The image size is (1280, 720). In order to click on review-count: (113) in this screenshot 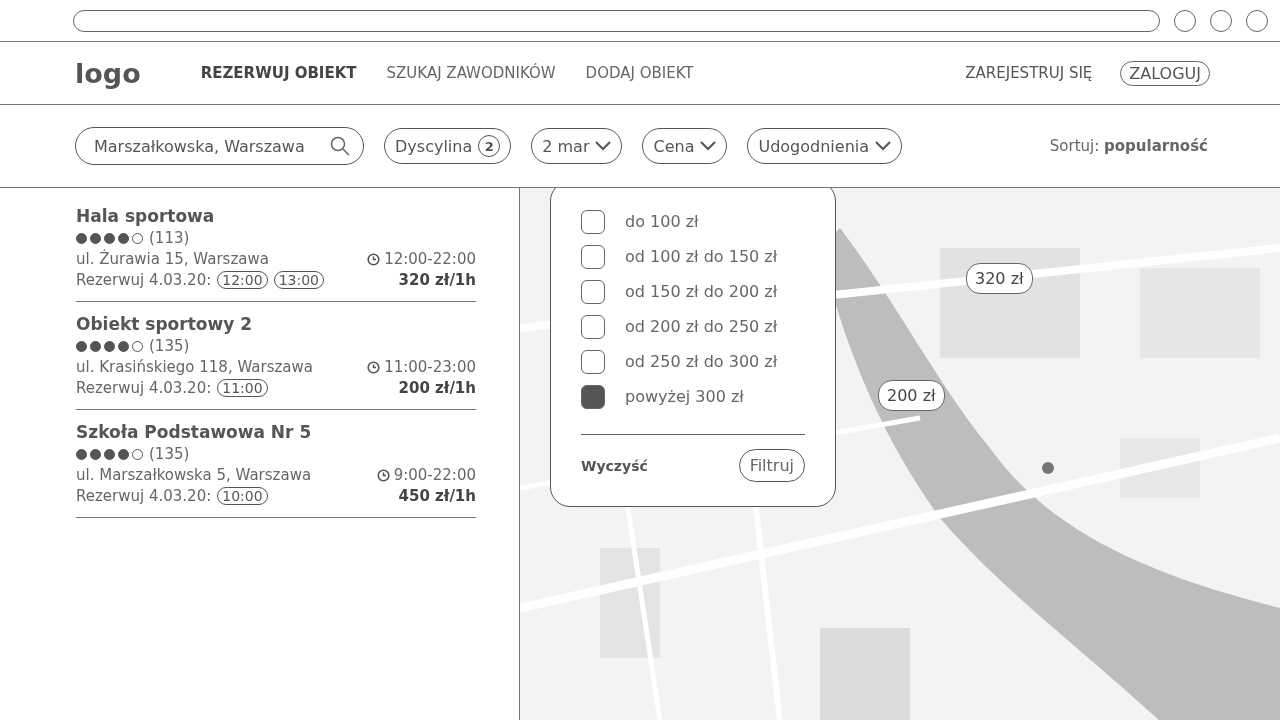, I will do `click(169, 238)`.